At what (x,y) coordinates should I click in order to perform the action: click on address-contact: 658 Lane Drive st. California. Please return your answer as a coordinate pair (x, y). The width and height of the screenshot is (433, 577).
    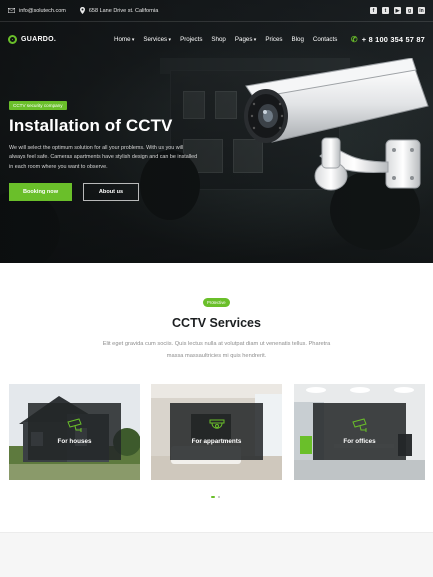
    Looking at the image, I should click on (119, 10).